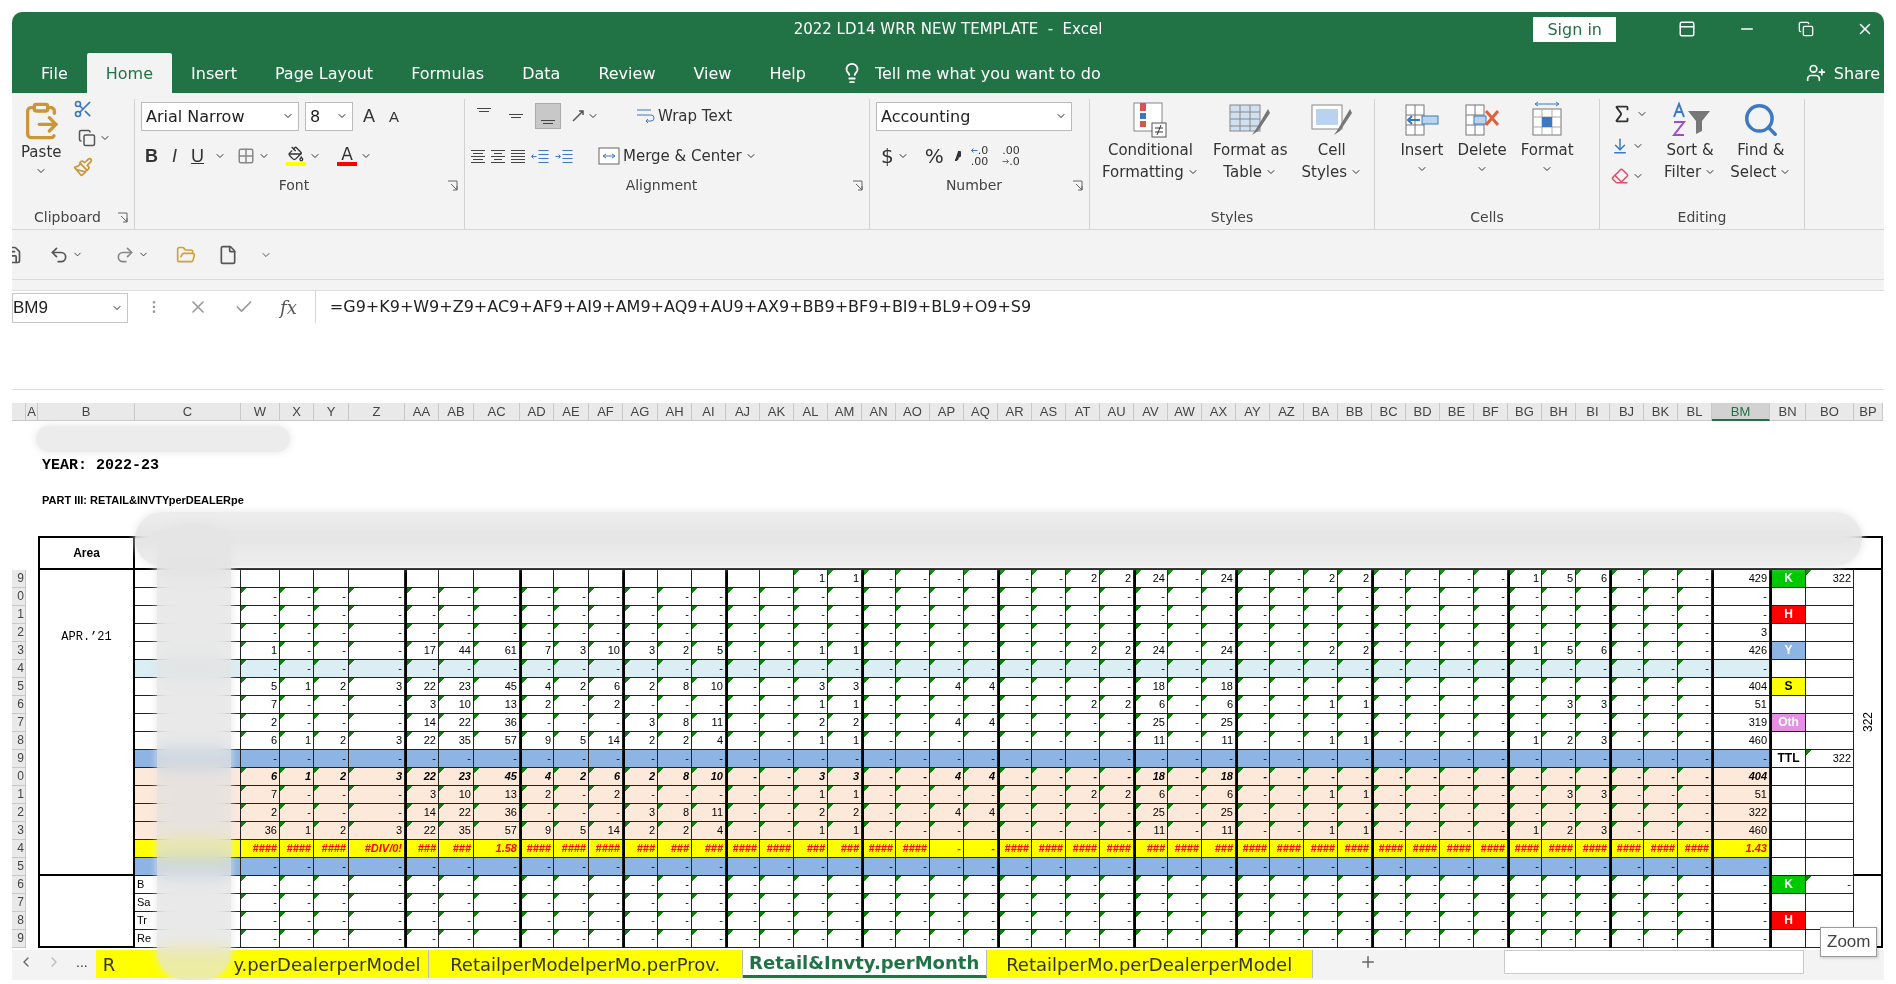  I want to click on column-header: AR, so click(1015, 412).